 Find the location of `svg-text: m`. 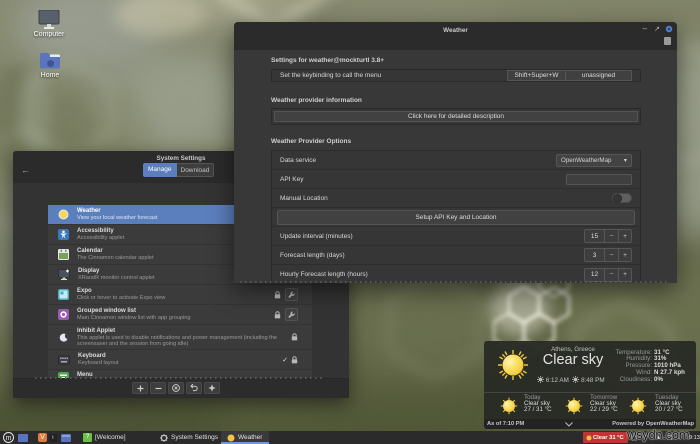

svg-text: m is located at coordinates (9, 438).